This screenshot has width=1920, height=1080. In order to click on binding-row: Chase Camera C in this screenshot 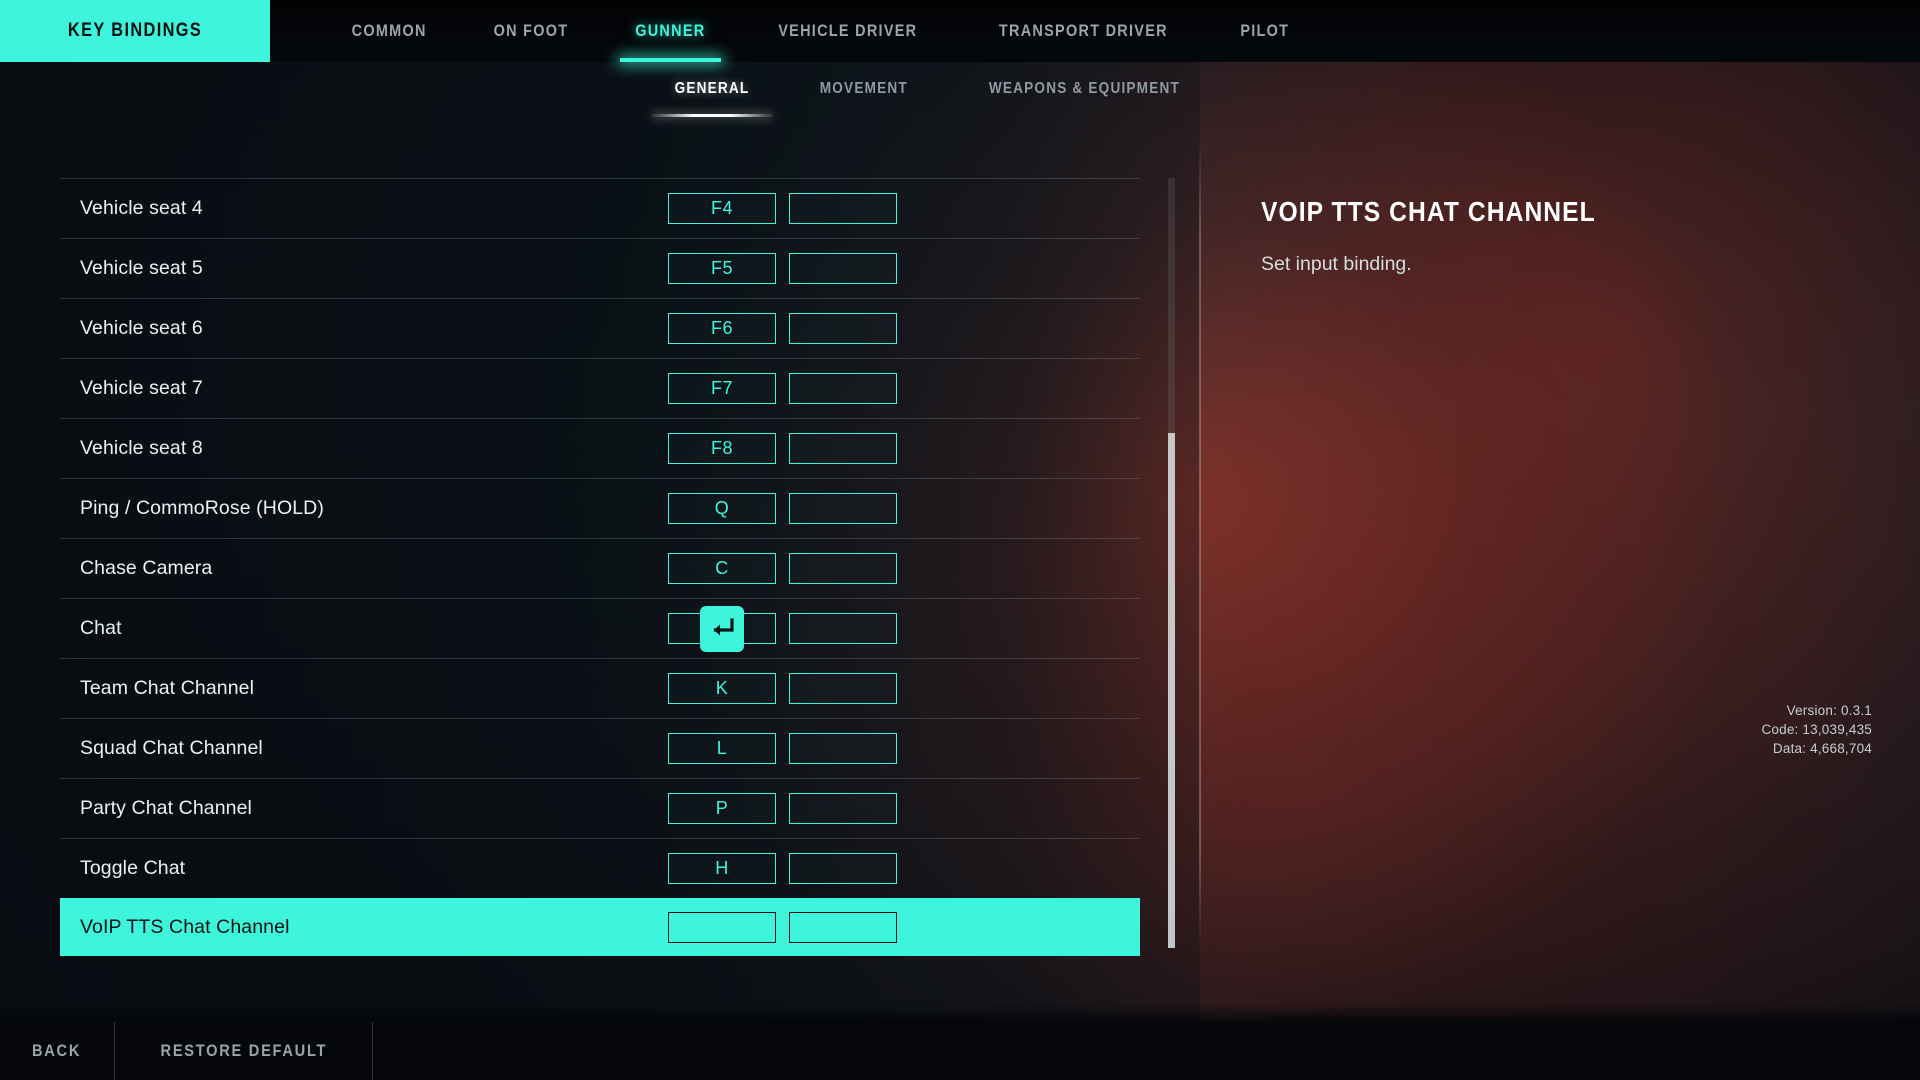, I will do `click(600, 568)`.